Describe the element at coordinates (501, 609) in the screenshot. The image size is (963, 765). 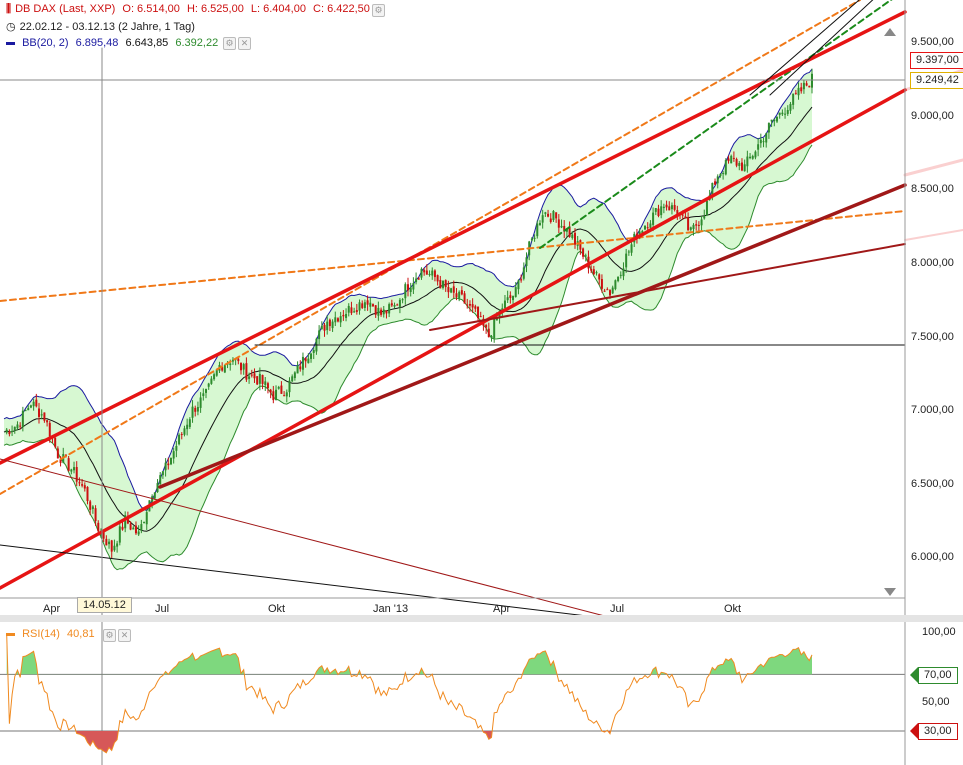
I see `x-tick-label: Apr` at that location.